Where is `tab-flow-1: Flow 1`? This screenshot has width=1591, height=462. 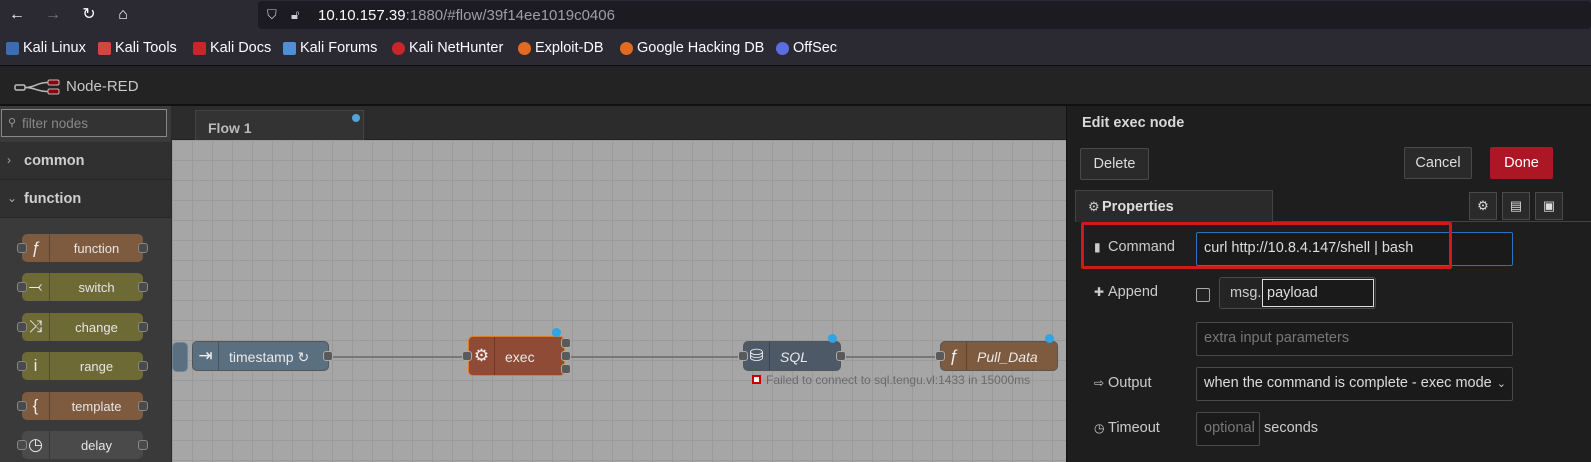 tab-flow-1: Flow 1 is located at coordinates (279, 125).